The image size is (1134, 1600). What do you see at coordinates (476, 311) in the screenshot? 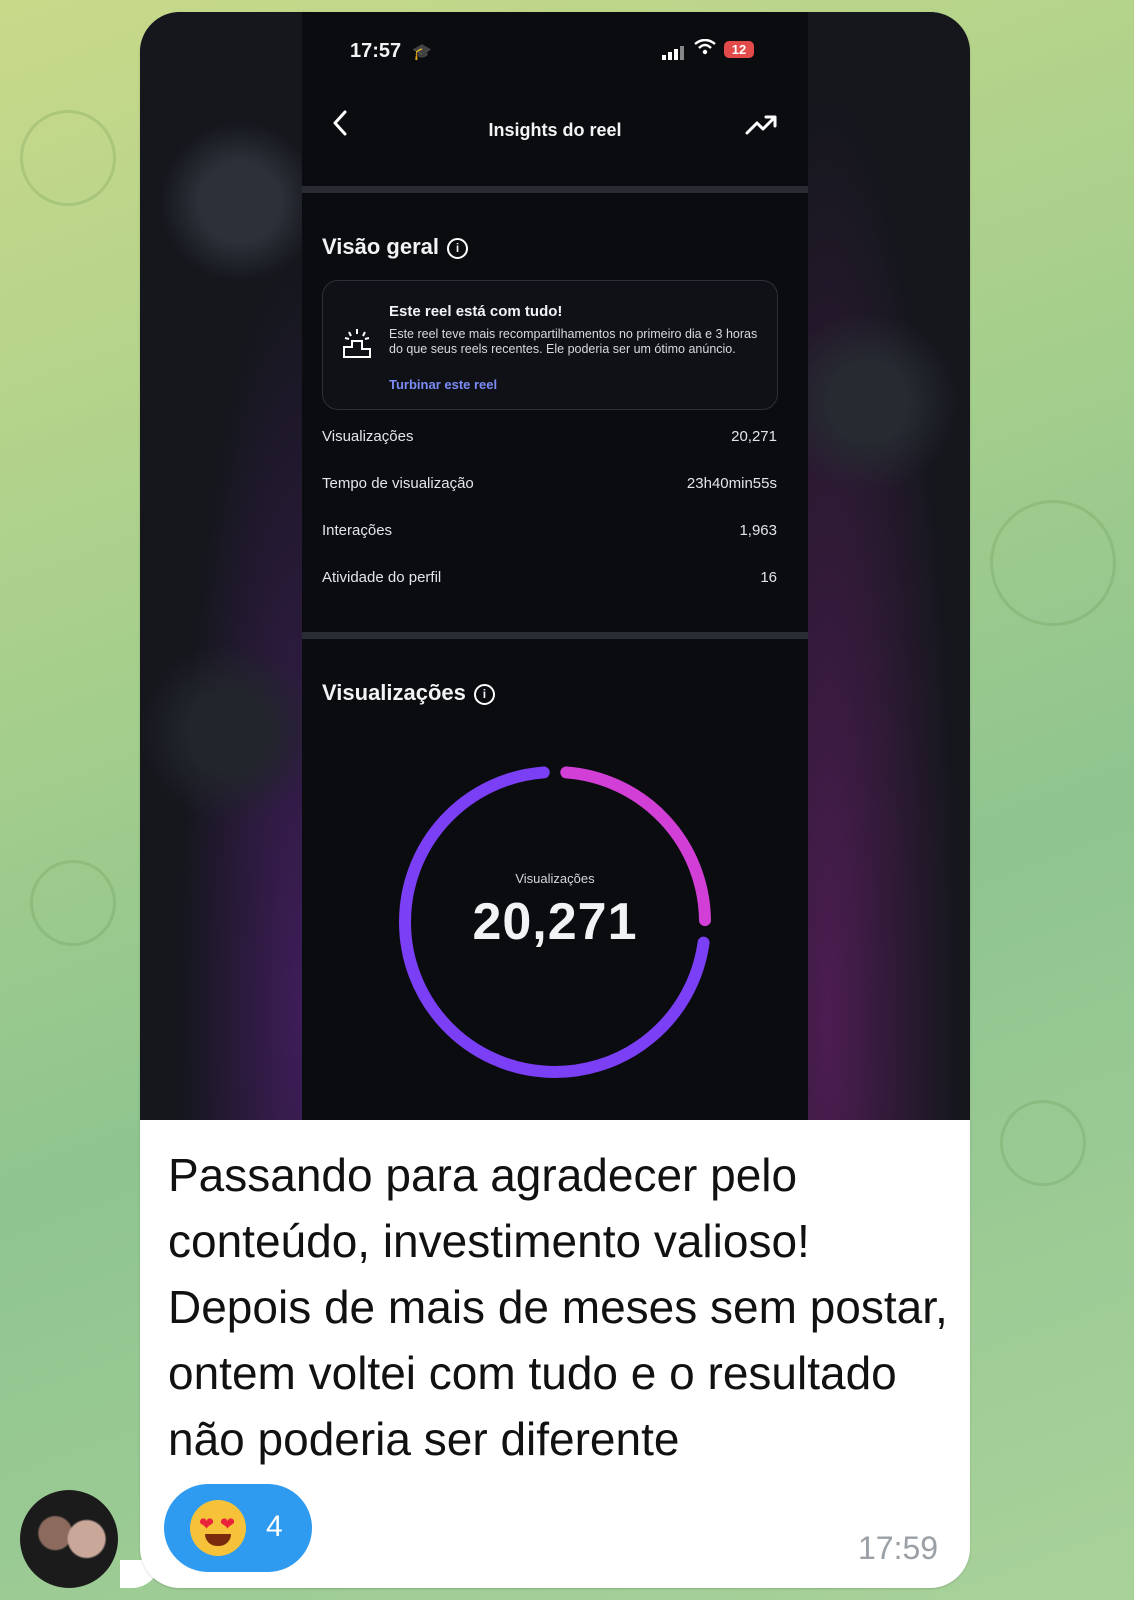
I see `card-title: Este reel está com tudo!` at bounding box center [476, 311].